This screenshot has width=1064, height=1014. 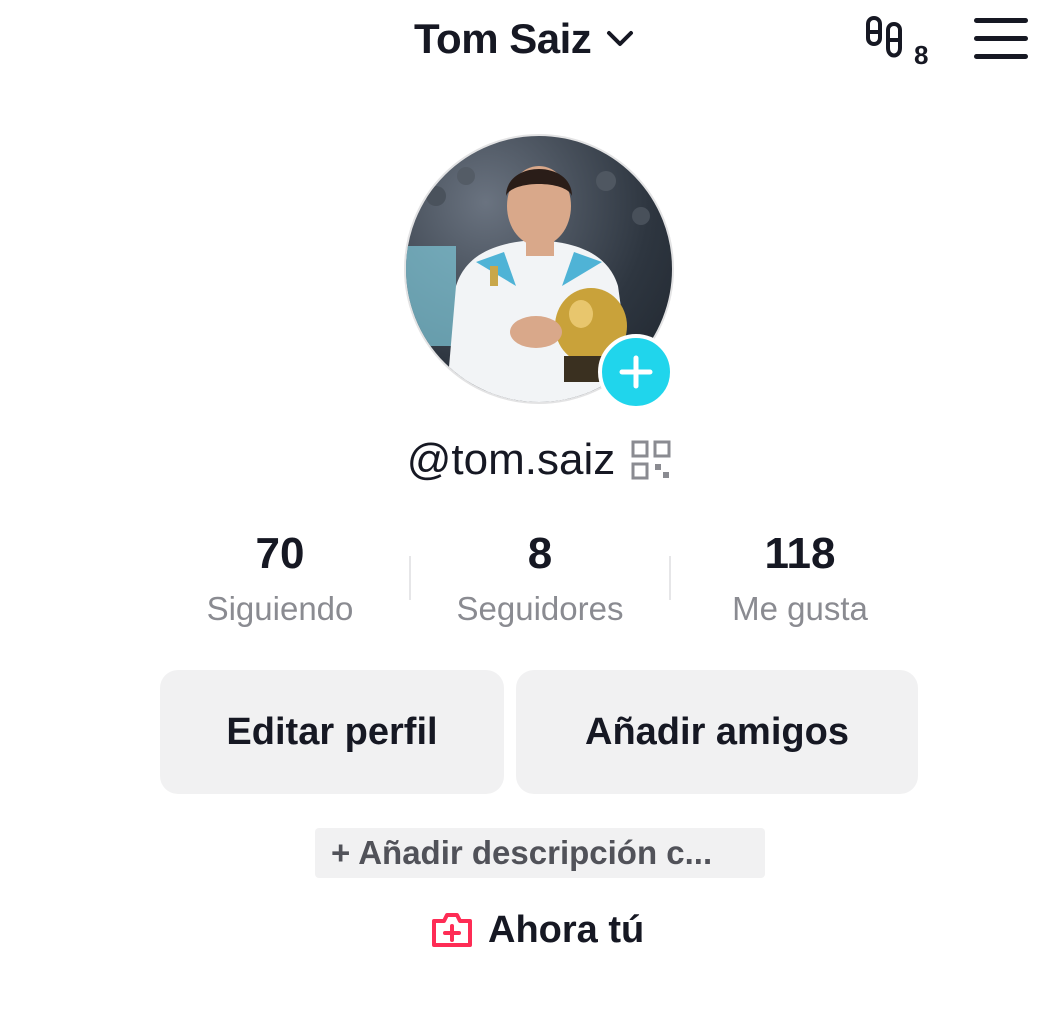 I want to click on top-bar: Tom Saiz 8, so click(x=532, y=40).